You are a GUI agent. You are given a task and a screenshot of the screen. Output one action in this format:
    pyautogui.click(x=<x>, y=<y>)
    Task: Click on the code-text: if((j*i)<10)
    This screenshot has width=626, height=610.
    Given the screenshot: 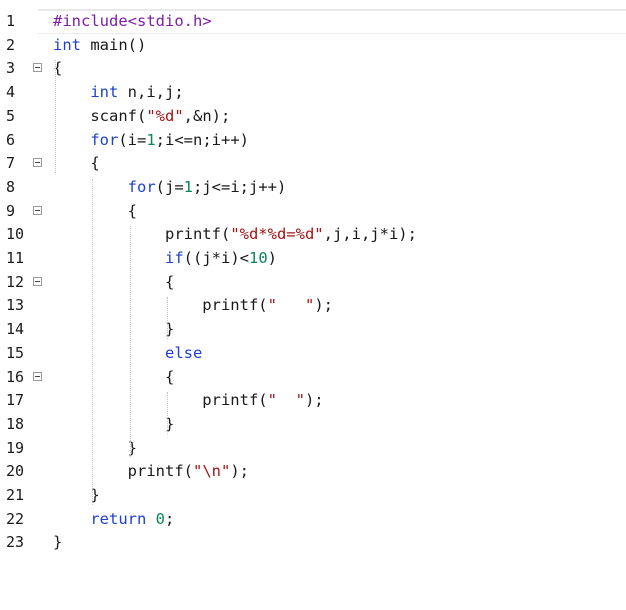 What is the action you would take?
    pyautogui.click(x=165, y=259)
    